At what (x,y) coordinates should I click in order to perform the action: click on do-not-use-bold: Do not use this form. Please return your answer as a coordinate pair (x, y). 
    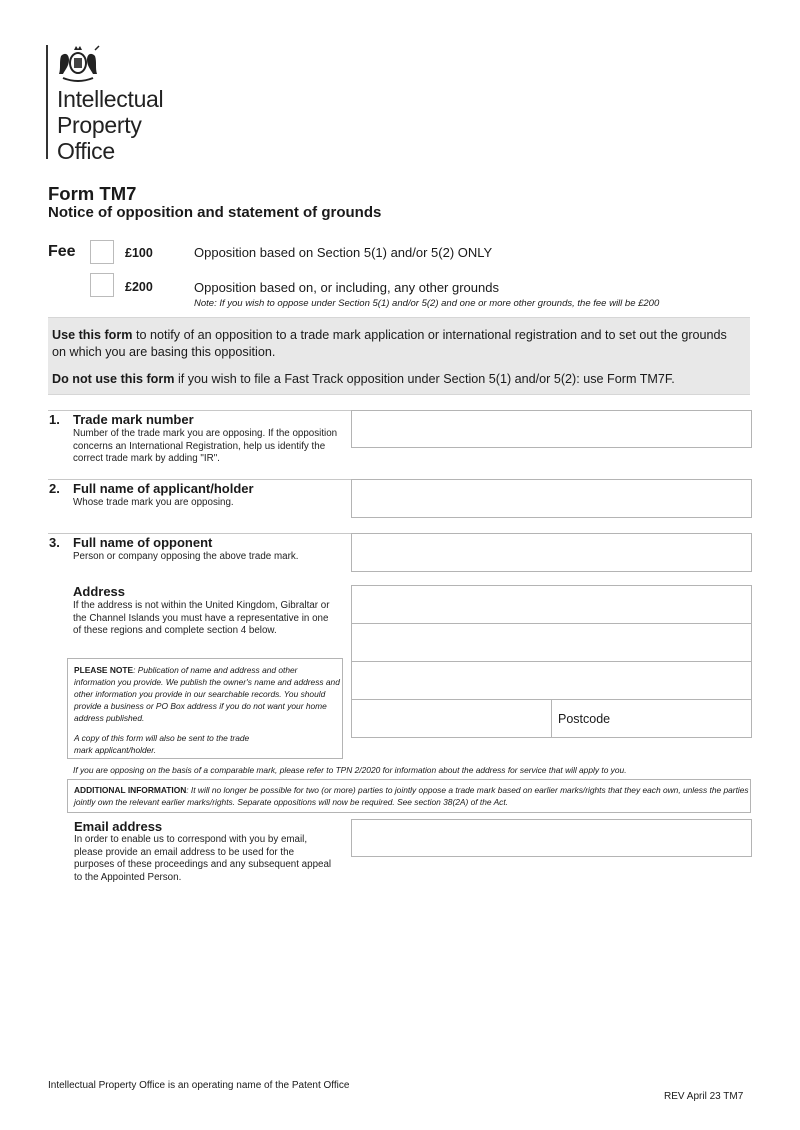
    Looking at the image, I should click on (113, 379).